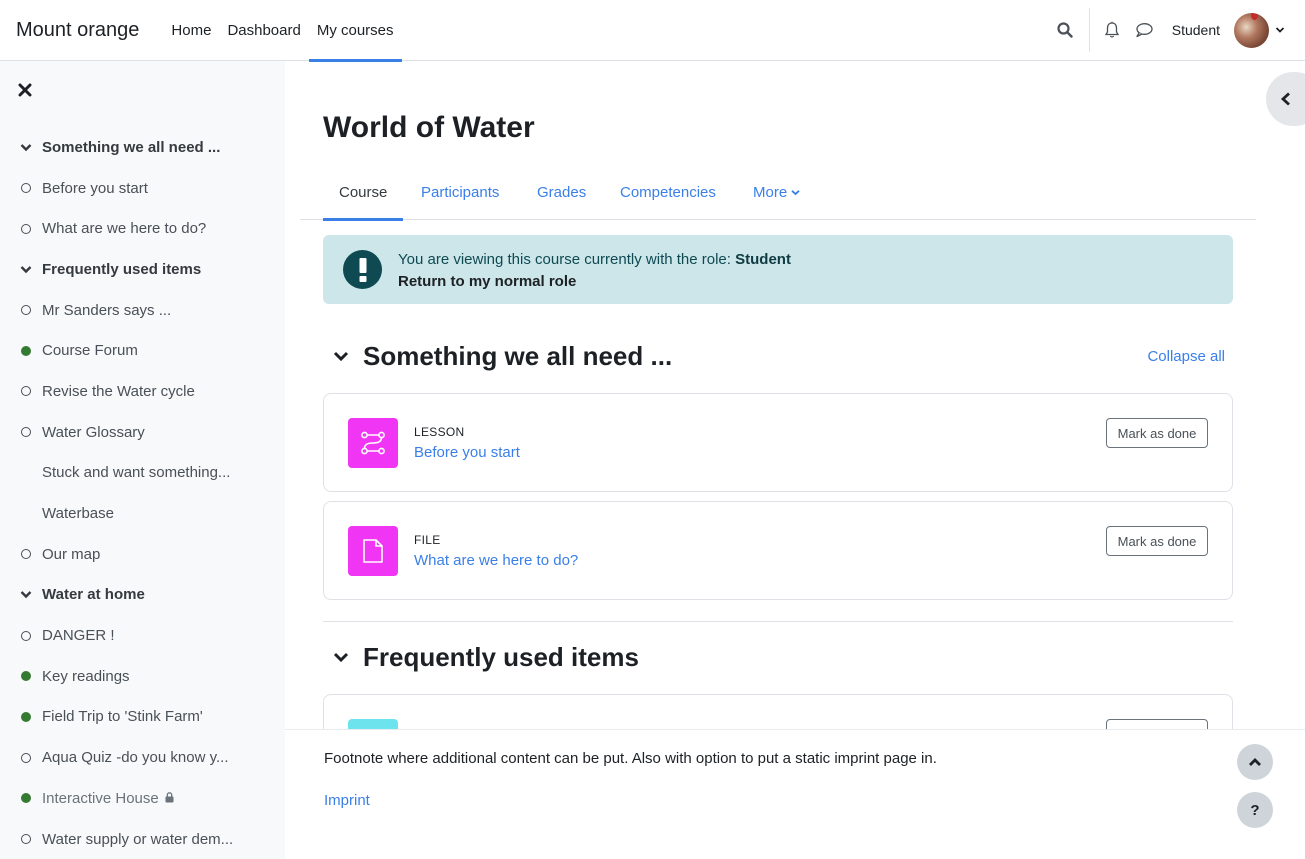 The image size is (1305, 859). I want to click on activity-type: FILE, so click(427, 540).